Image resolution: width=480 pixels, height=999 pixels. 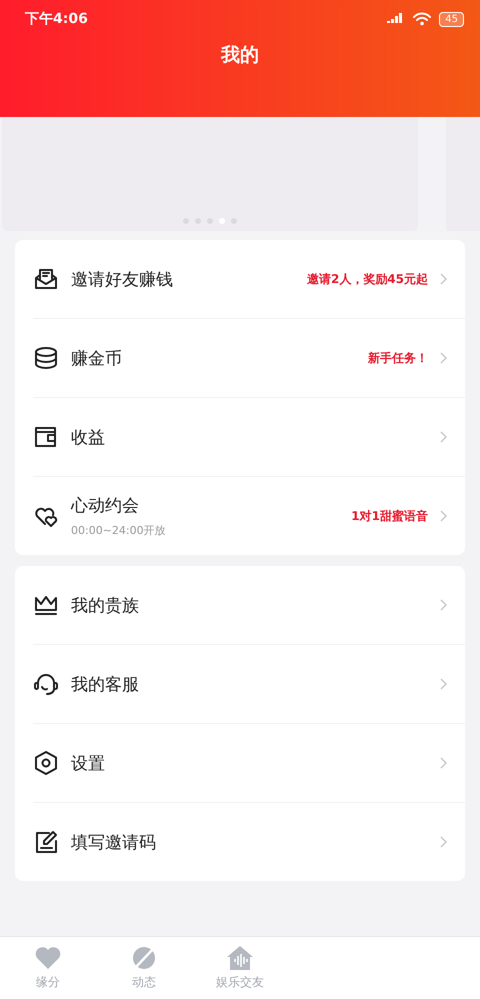 What do you see at coordinates (249, 279) in the screenshot?
I see `menu-row: 邀请好友赚钱 邀请2人，奖励45元起` at bounding box center [249, 279].